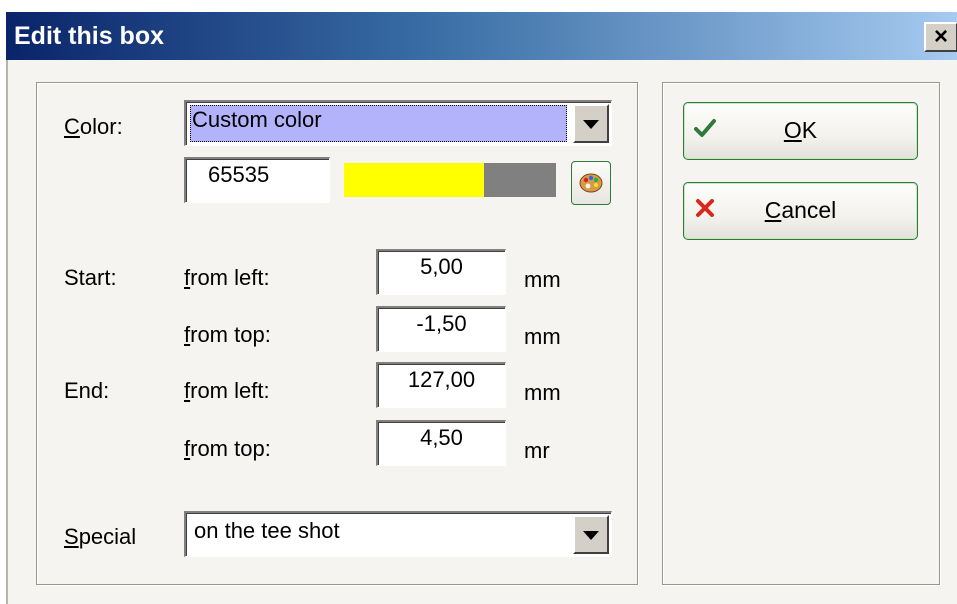 The height and width of the screenshot is (604, 957). I want to click on end-from-top-label: from top:, so click(227, 448).